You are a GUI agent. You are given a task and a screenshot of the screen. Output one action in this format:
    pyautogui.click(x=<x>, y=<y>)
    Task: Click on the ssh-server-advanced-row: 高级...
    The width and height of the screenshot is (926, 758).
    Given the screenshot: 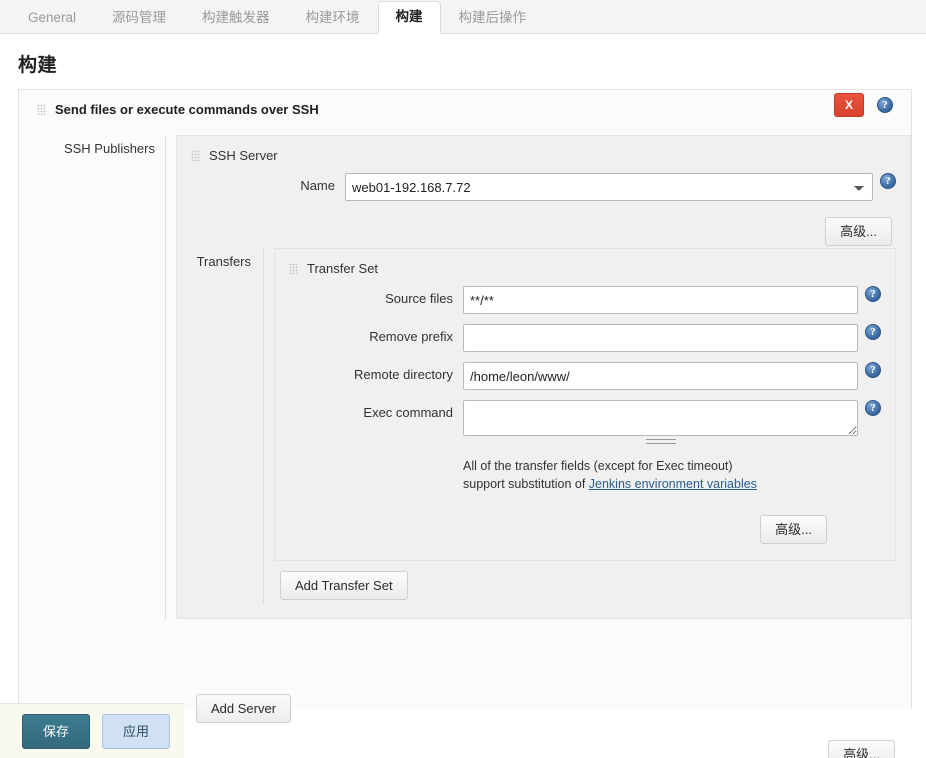 What is the action you would take?
    pyautogui.click(x=541, y=229)
    